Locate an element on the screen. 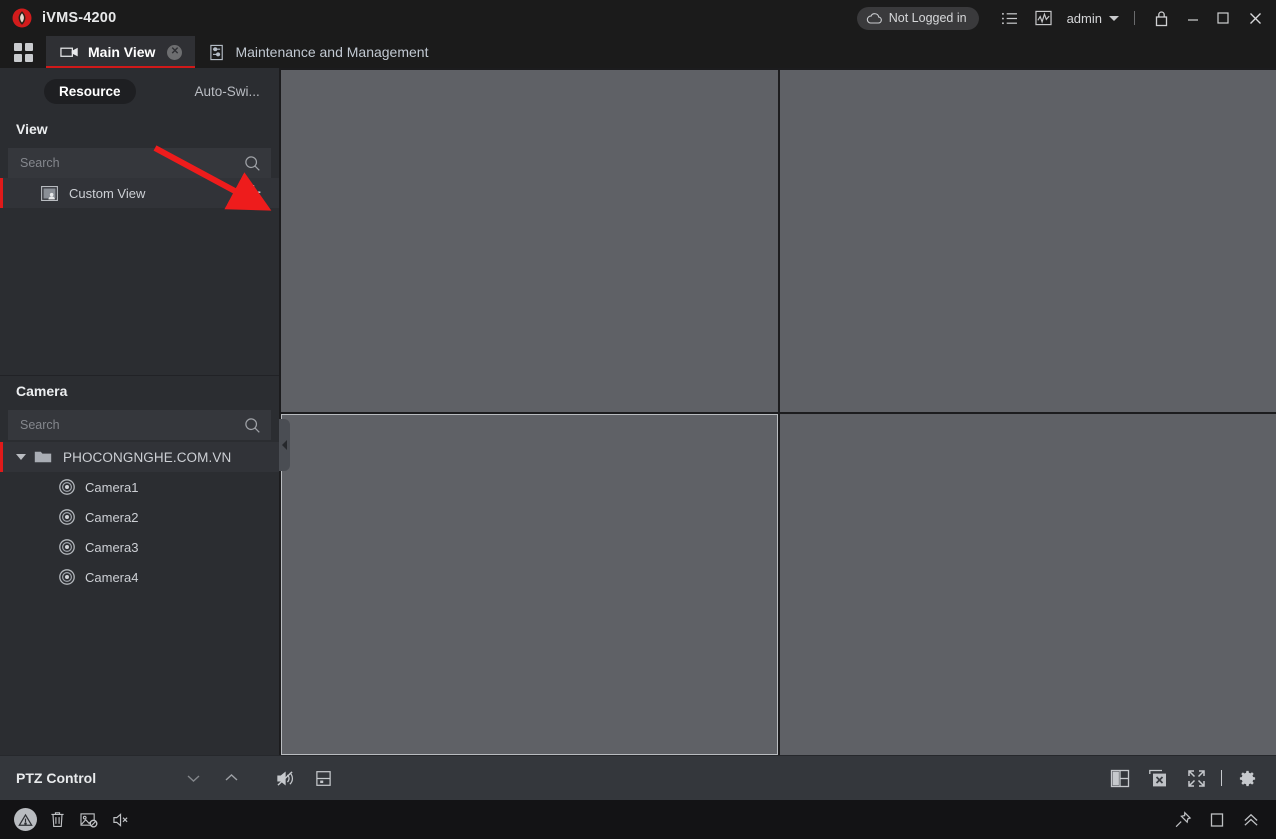 Image resolution: width=1276 pixels, height=839 pixels. title-bar-controls: Not Logged in admin is located at coordinates (1066, 18).